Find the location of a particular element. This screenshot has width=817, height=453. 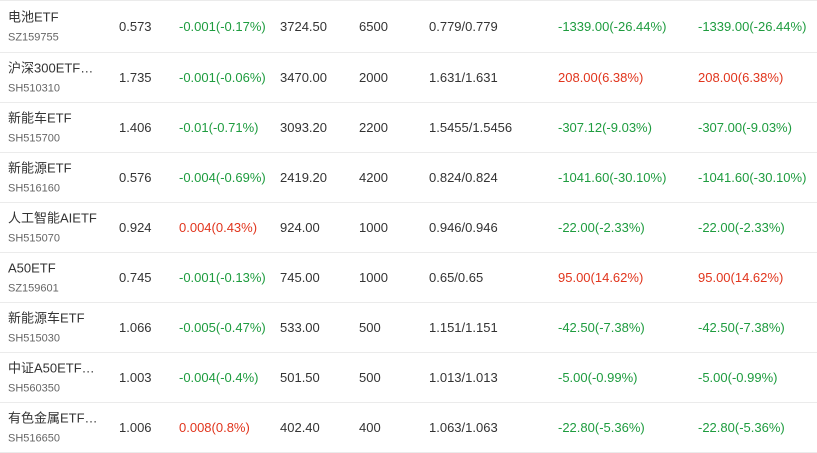

security-code: SH515700 is located at coordinates (34, 138).